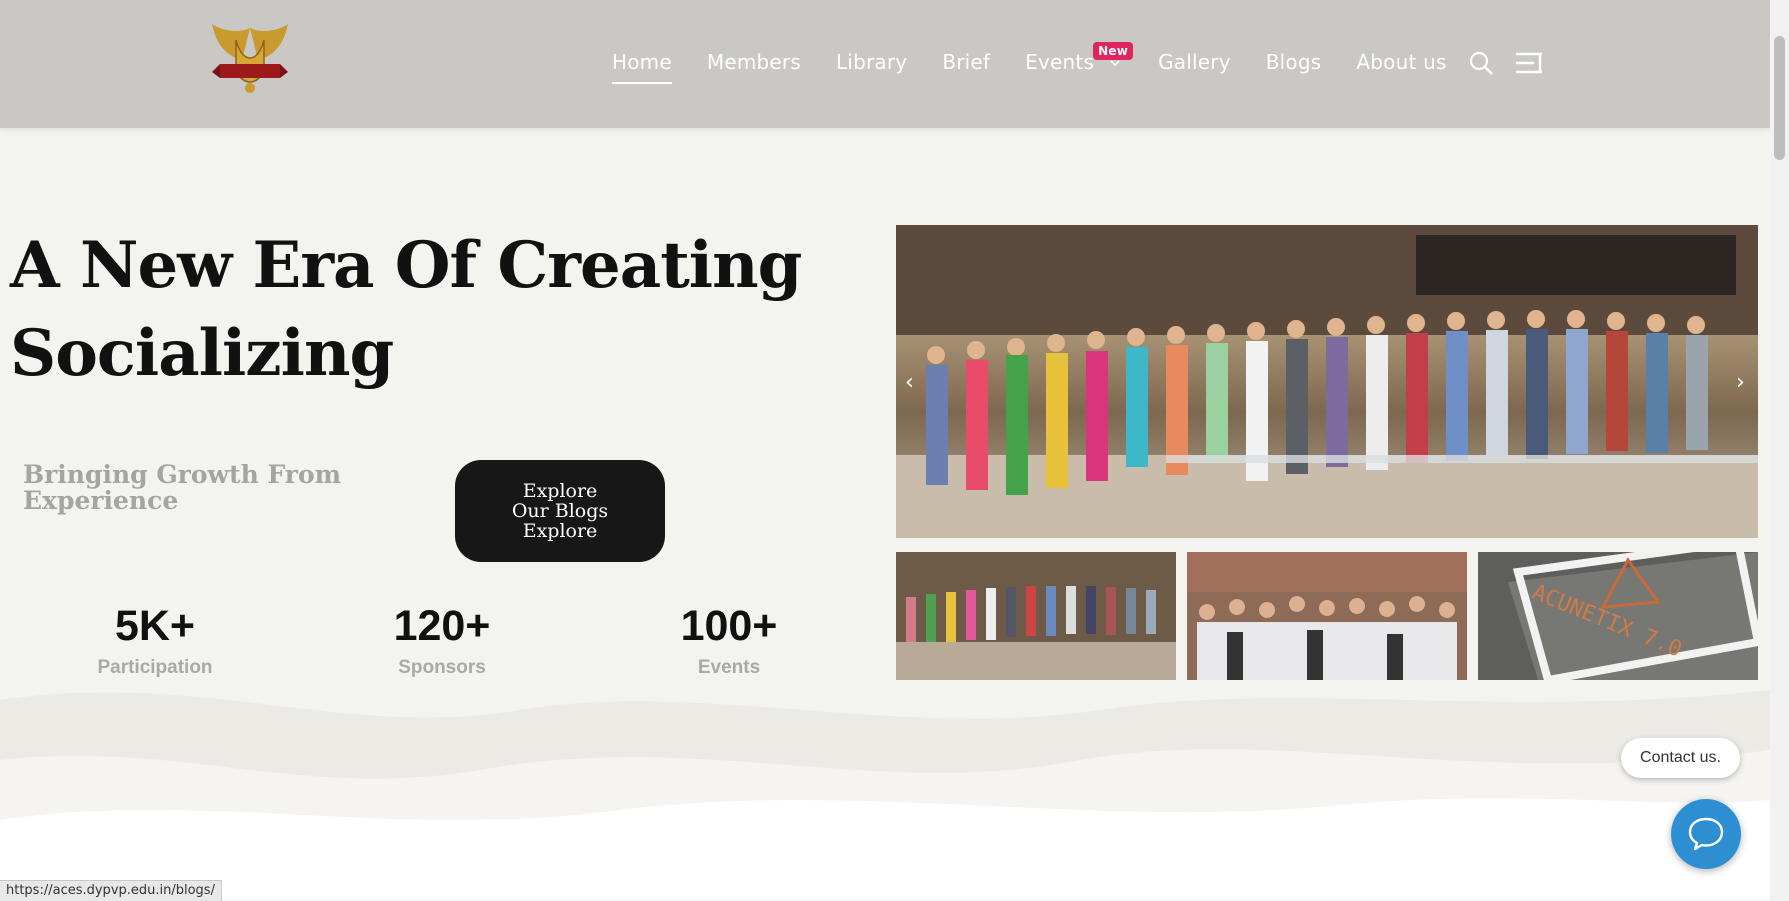 Image resolution: width=1789 pixels, height=901 pixels. I want to click on explore-blogs-button: Explore Our Blogs Explore, so click(560, 511).